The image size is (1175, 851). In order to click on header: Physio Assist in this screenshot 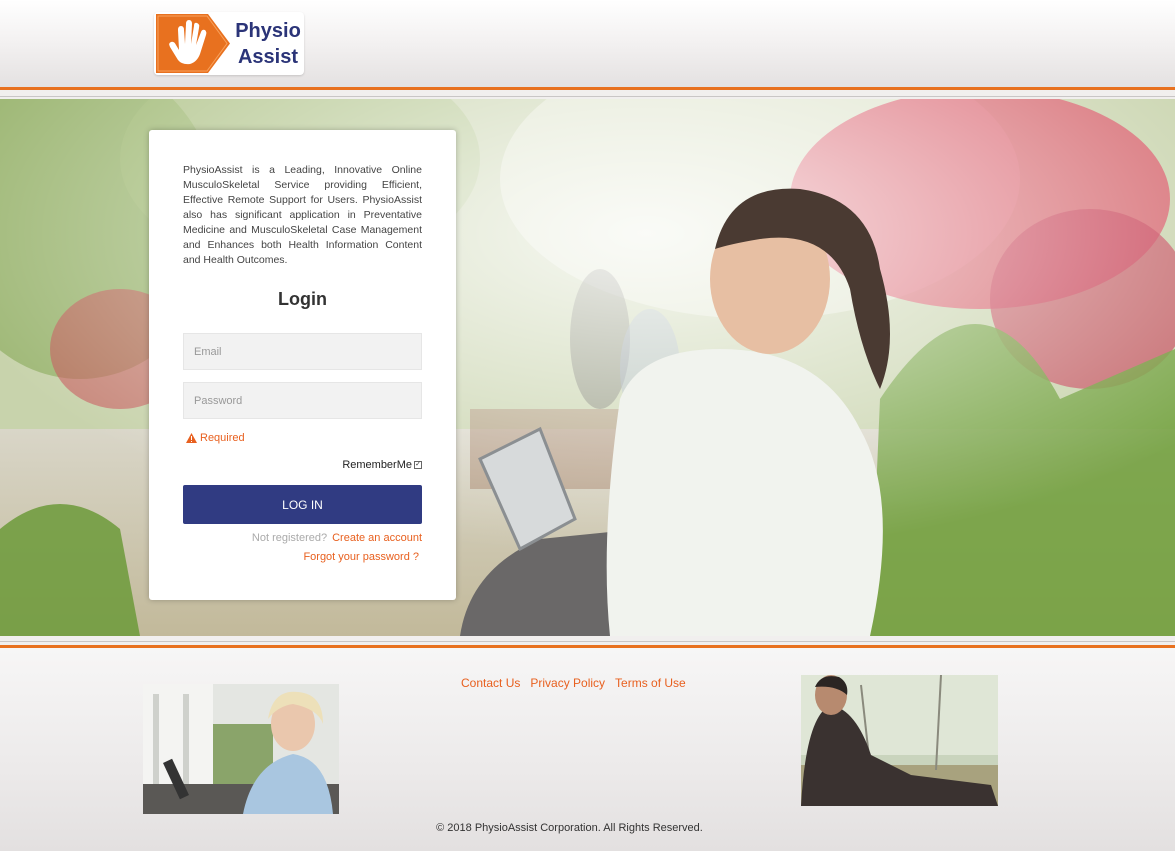, I will do `click(587, 43)`.